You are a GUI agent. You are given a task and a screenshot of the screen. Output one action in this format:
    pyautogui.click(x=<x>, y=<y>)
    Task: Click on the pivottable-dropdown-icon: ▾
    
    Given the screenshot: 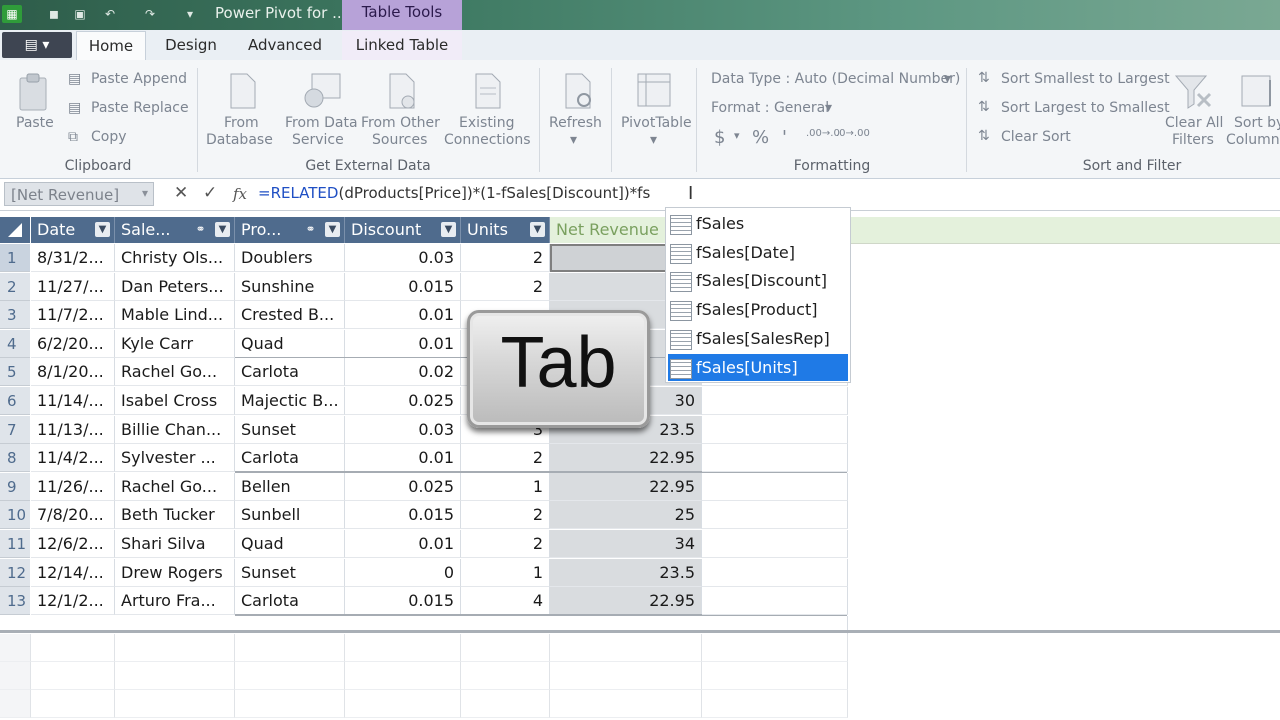 What is the action you would take?
    pyautogui.click(x=653, y=140)
    